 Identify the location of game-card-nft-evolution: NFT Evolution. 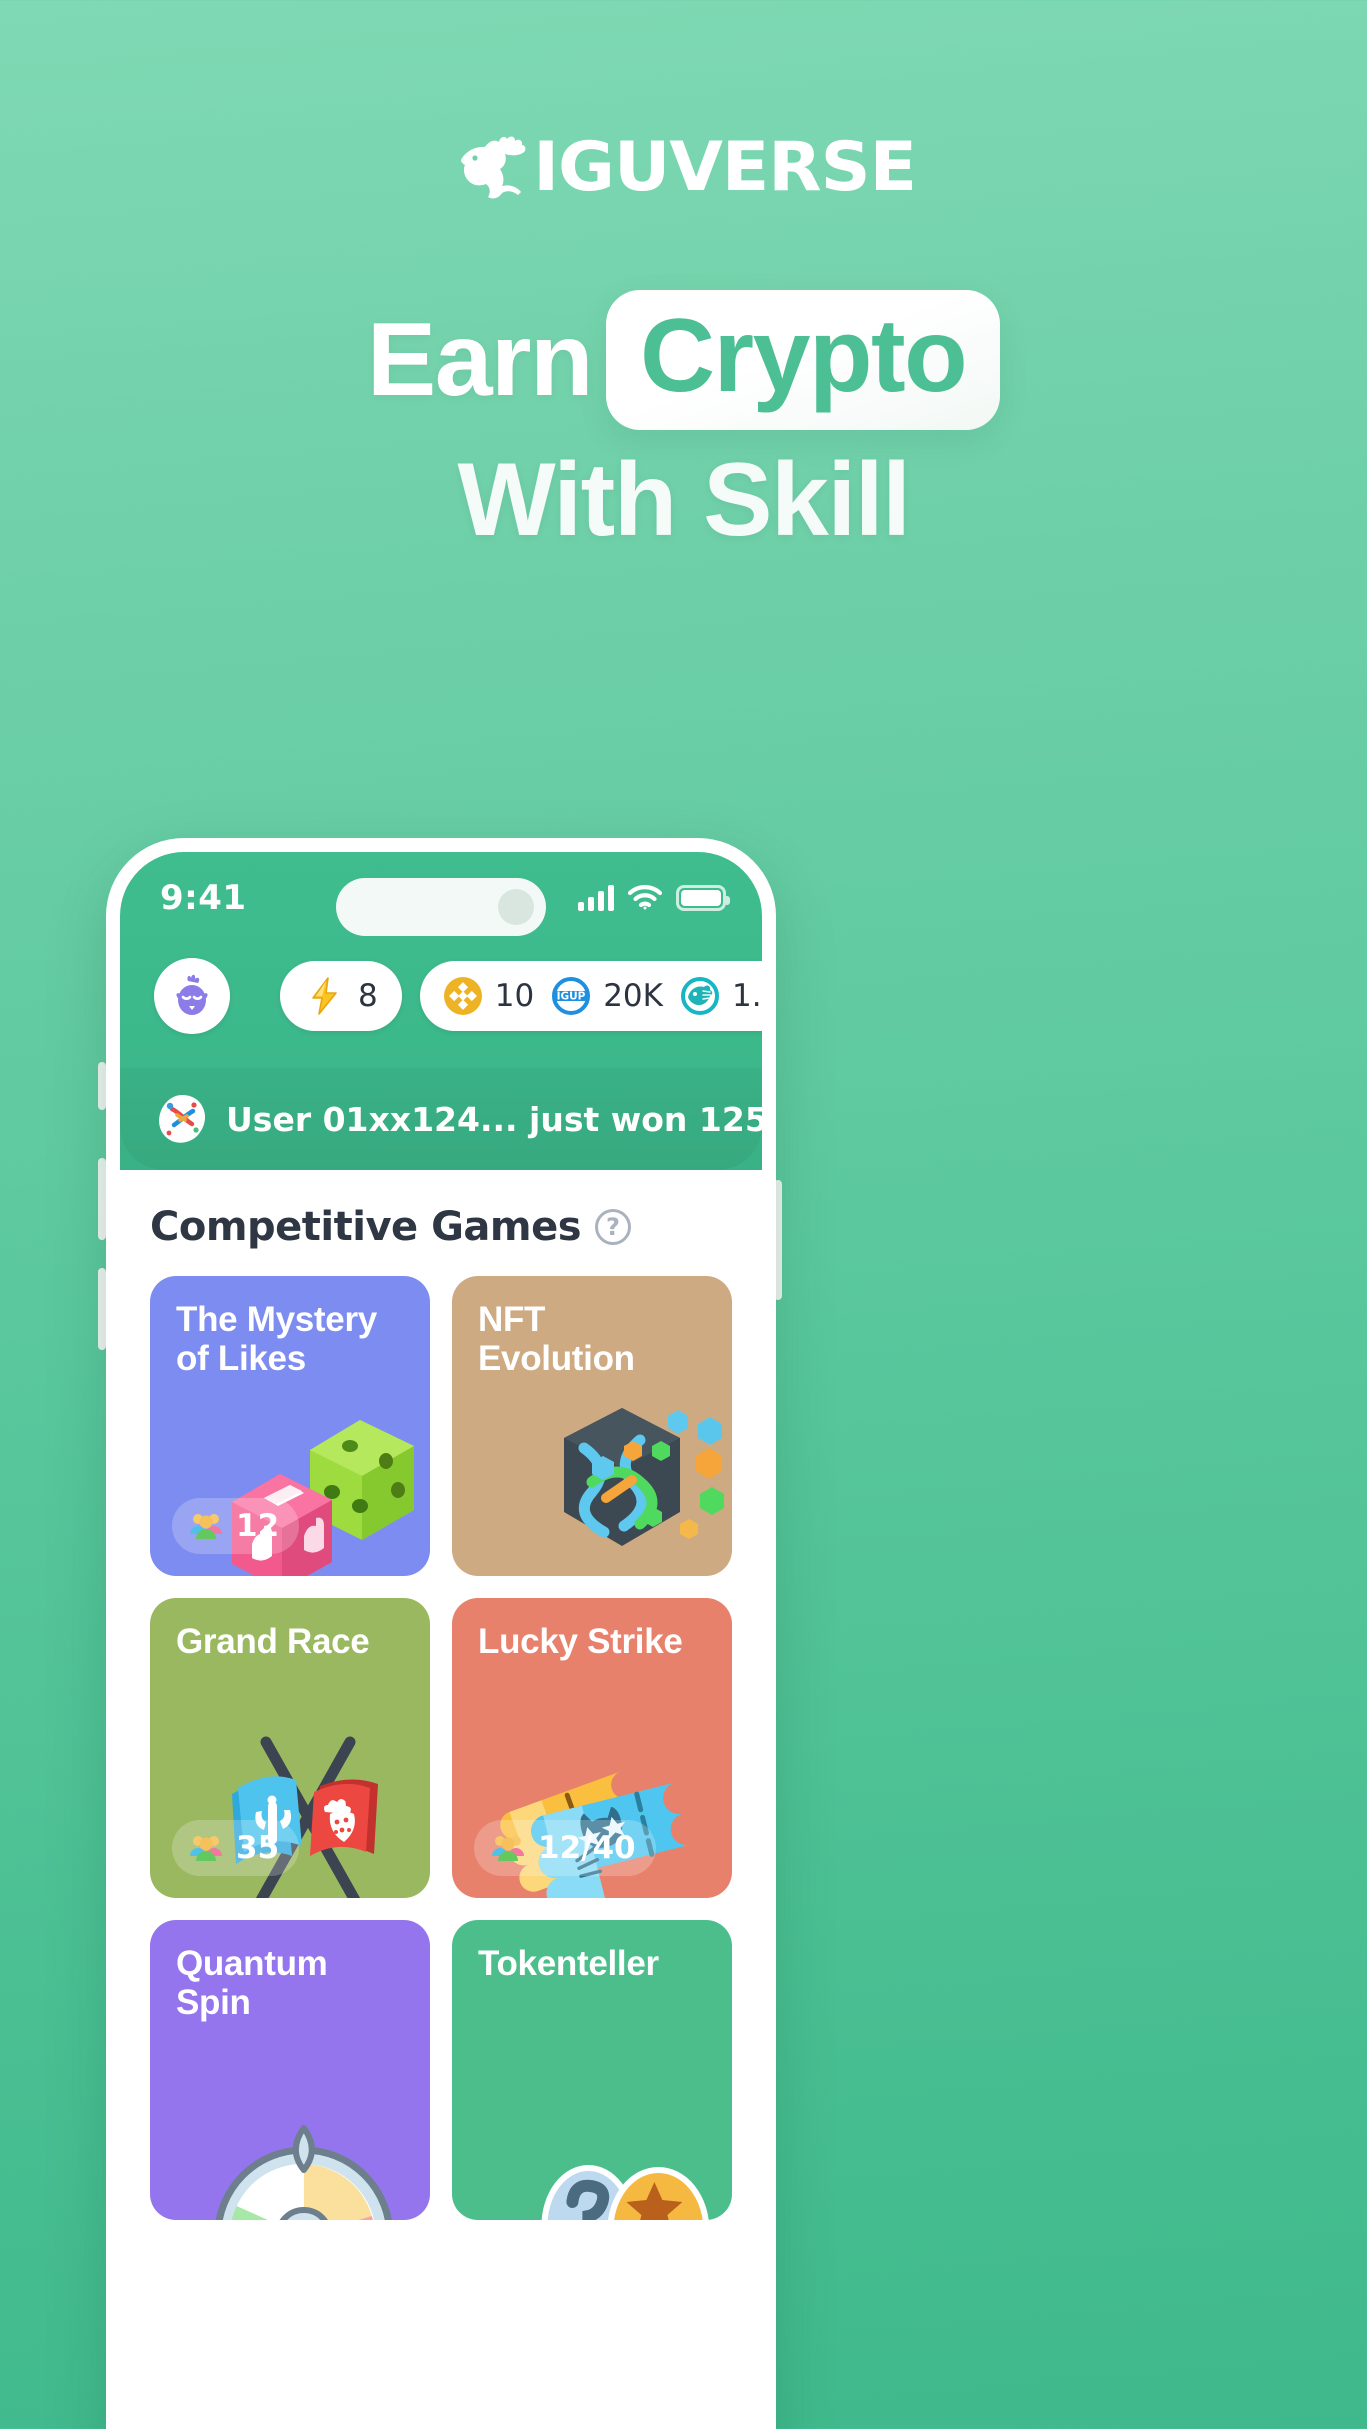
(592, 1426).